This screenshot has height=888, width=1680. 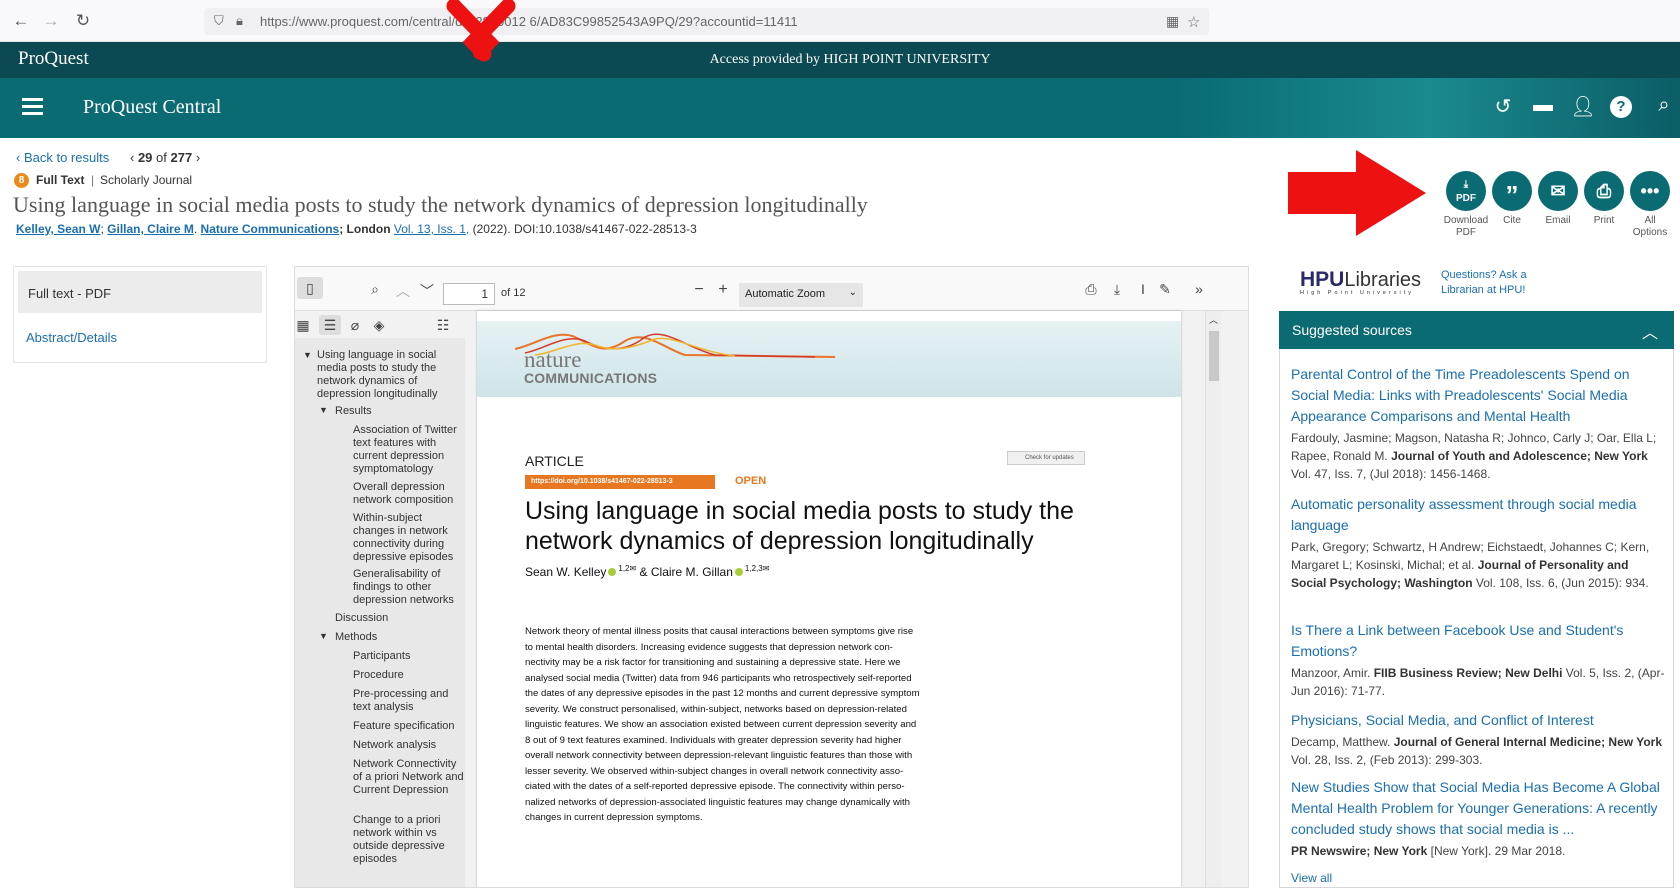 I want to click on qr-code-icon: ▦, so click(x=1172, y=21).